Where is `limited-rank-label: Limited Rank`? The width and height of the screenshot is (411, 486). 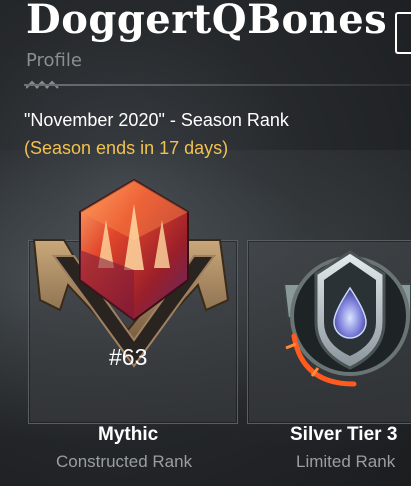 limited-rank-label: Limited Rank is located at coordinates (346, 461).